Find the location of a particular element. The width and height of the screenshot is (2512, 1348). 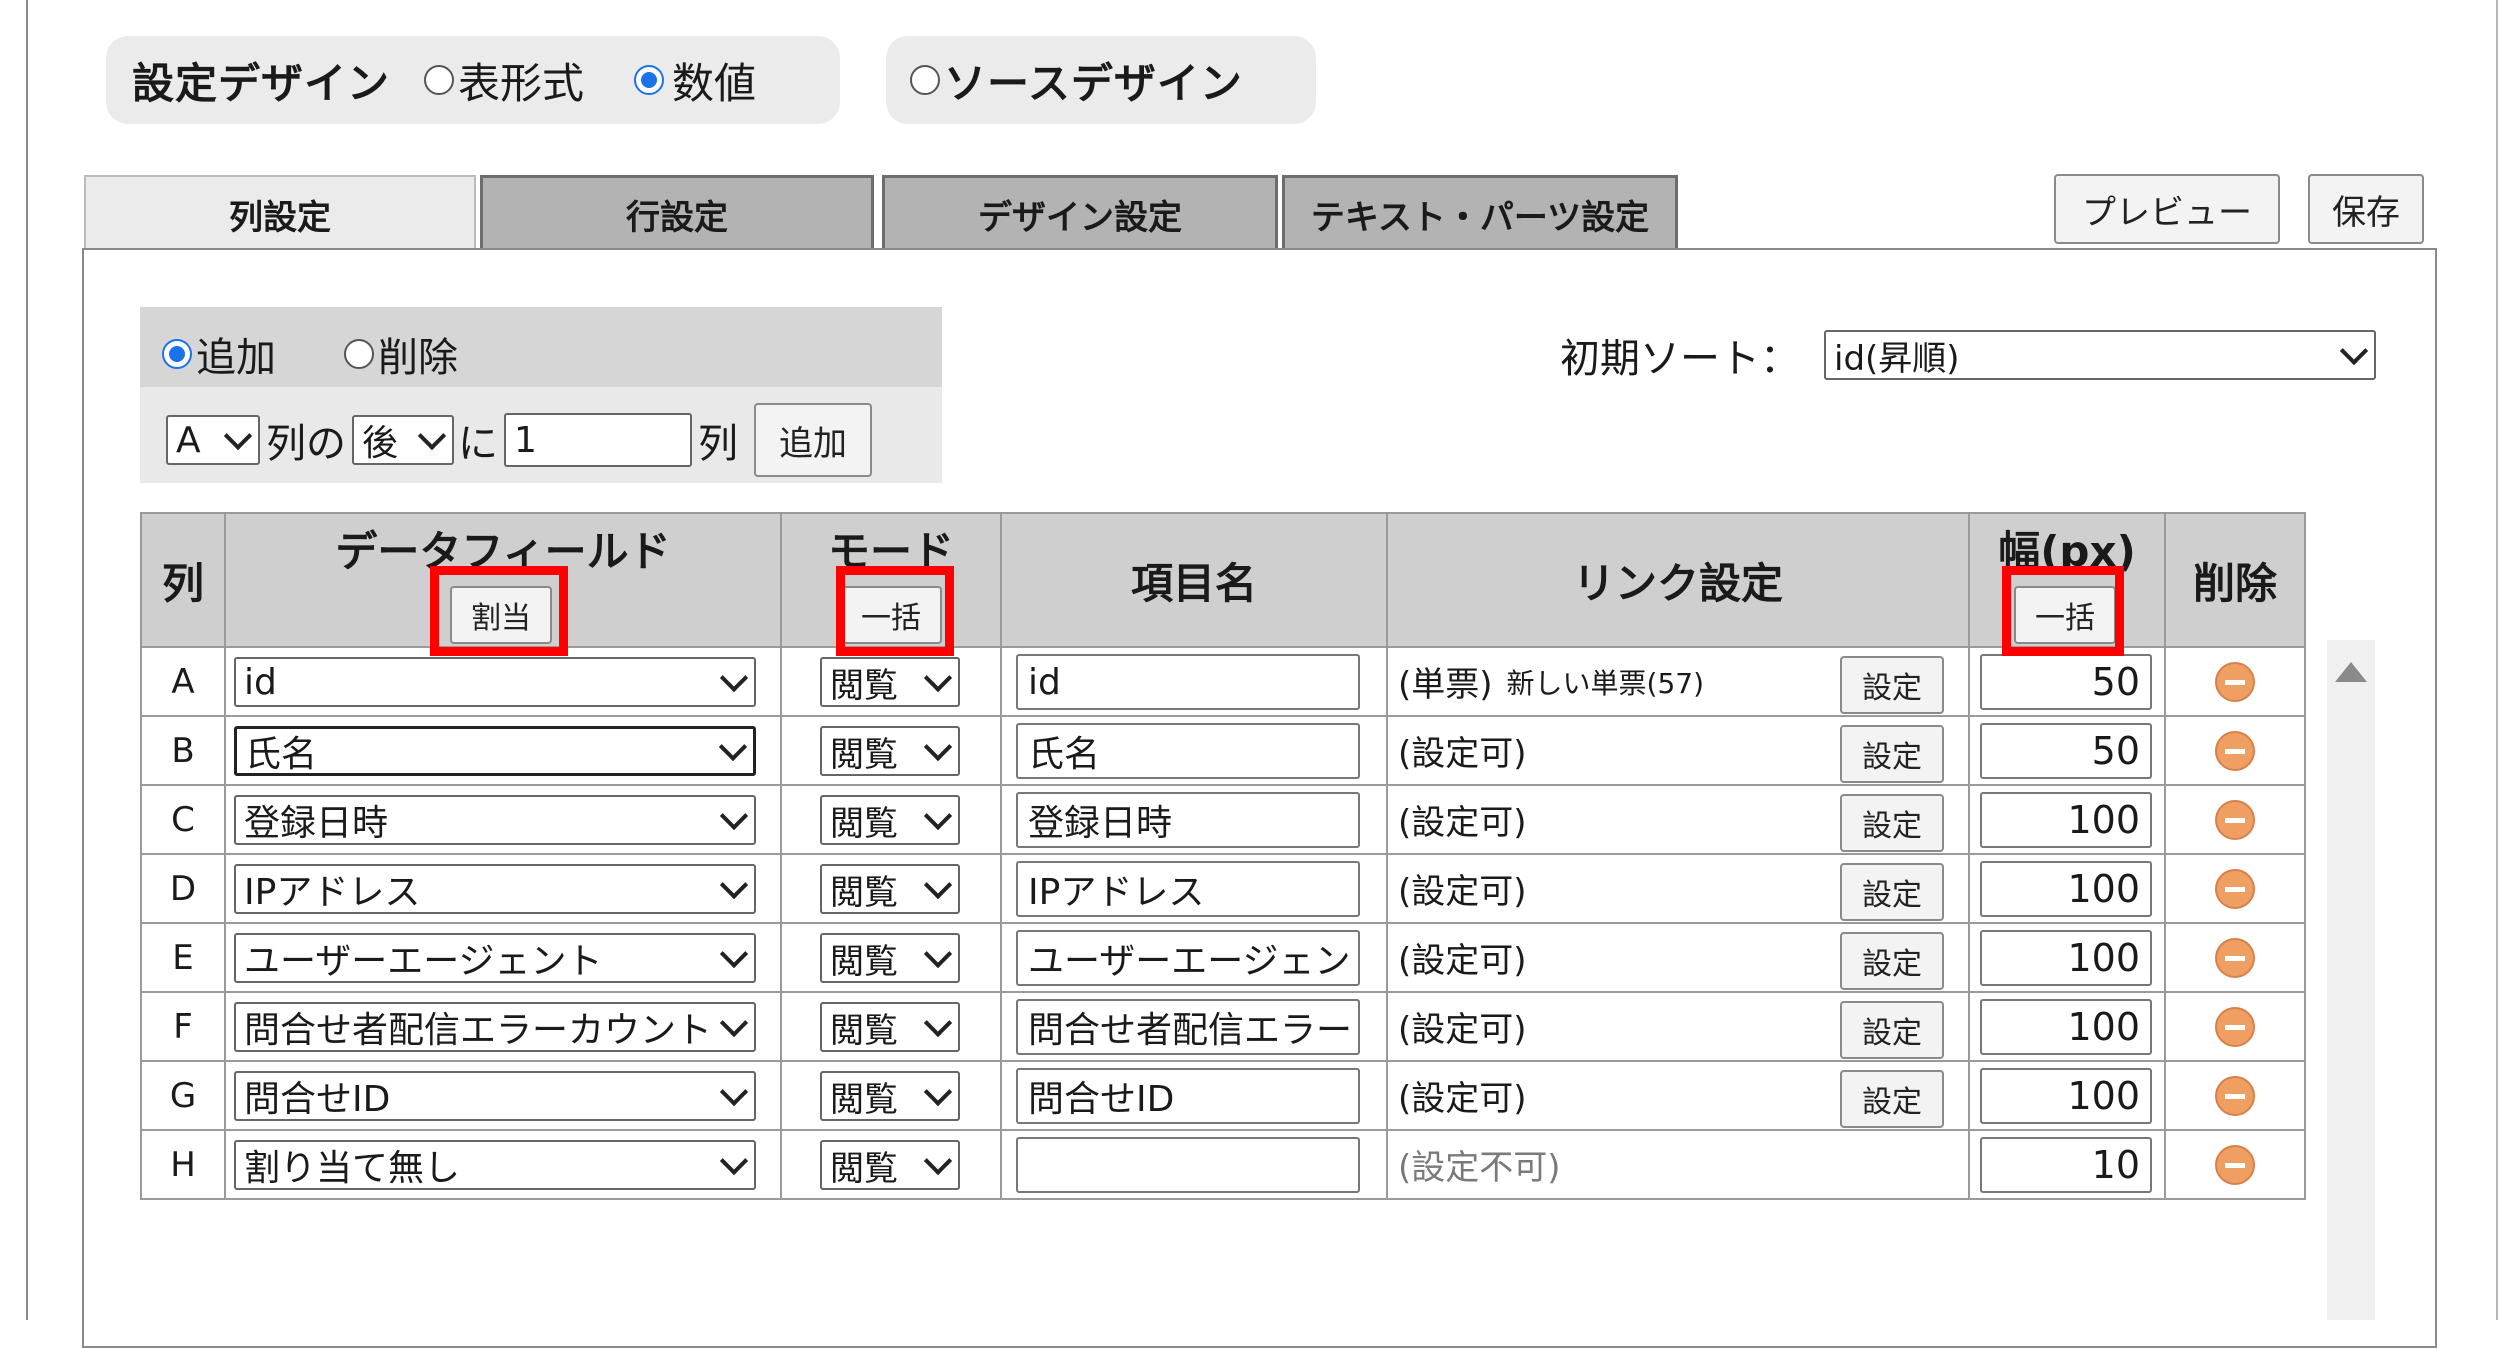

datafield-select: 氏名 is located at coordinates (495, 751).